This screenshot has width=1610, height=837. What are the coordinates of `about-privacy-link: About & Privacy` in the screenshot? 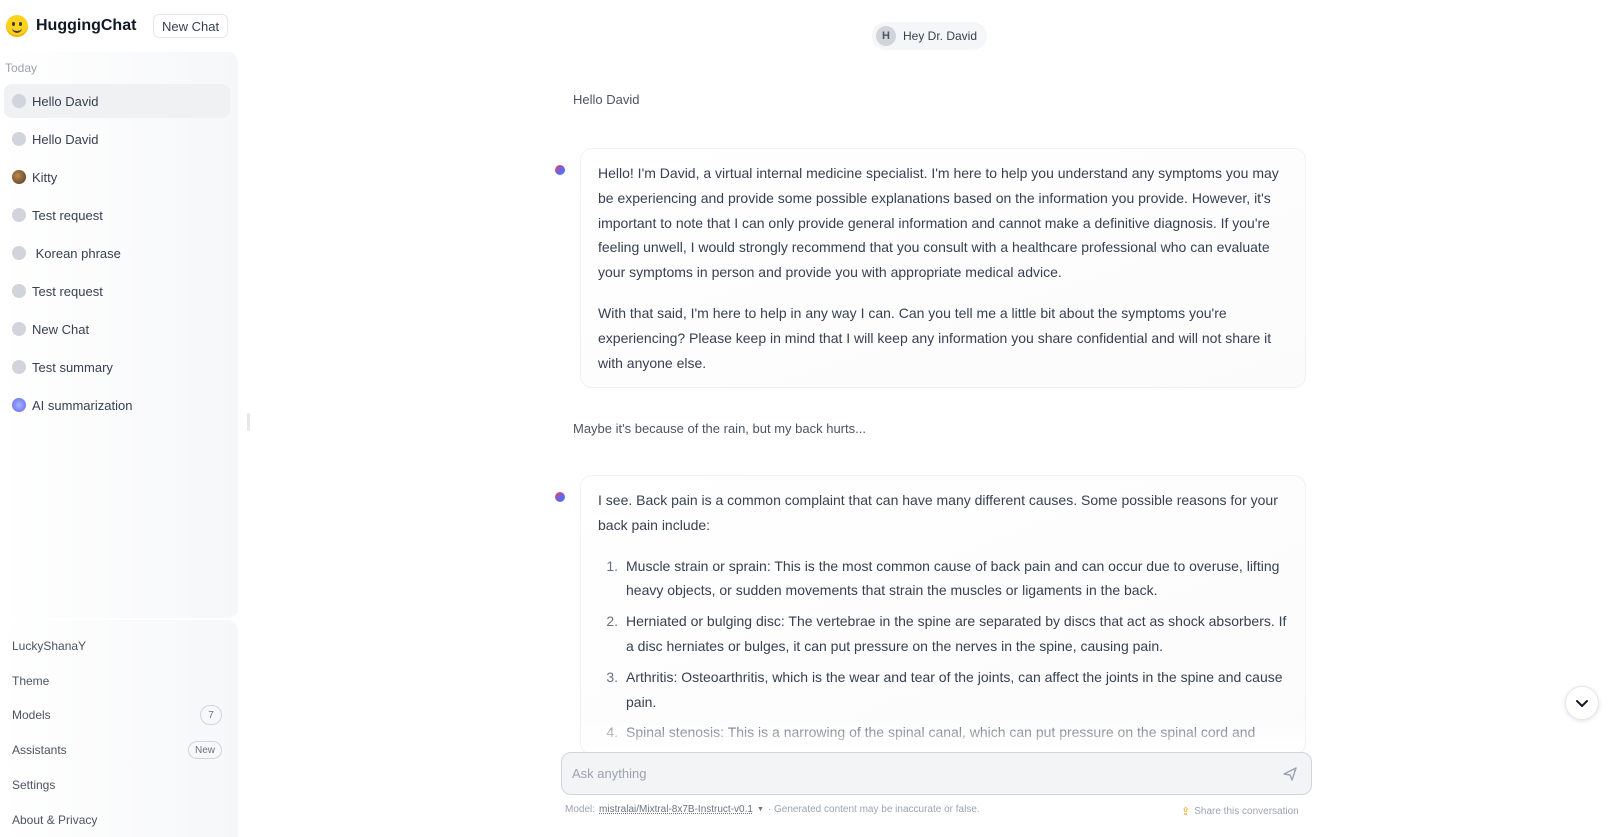 It's located at (117, 820).